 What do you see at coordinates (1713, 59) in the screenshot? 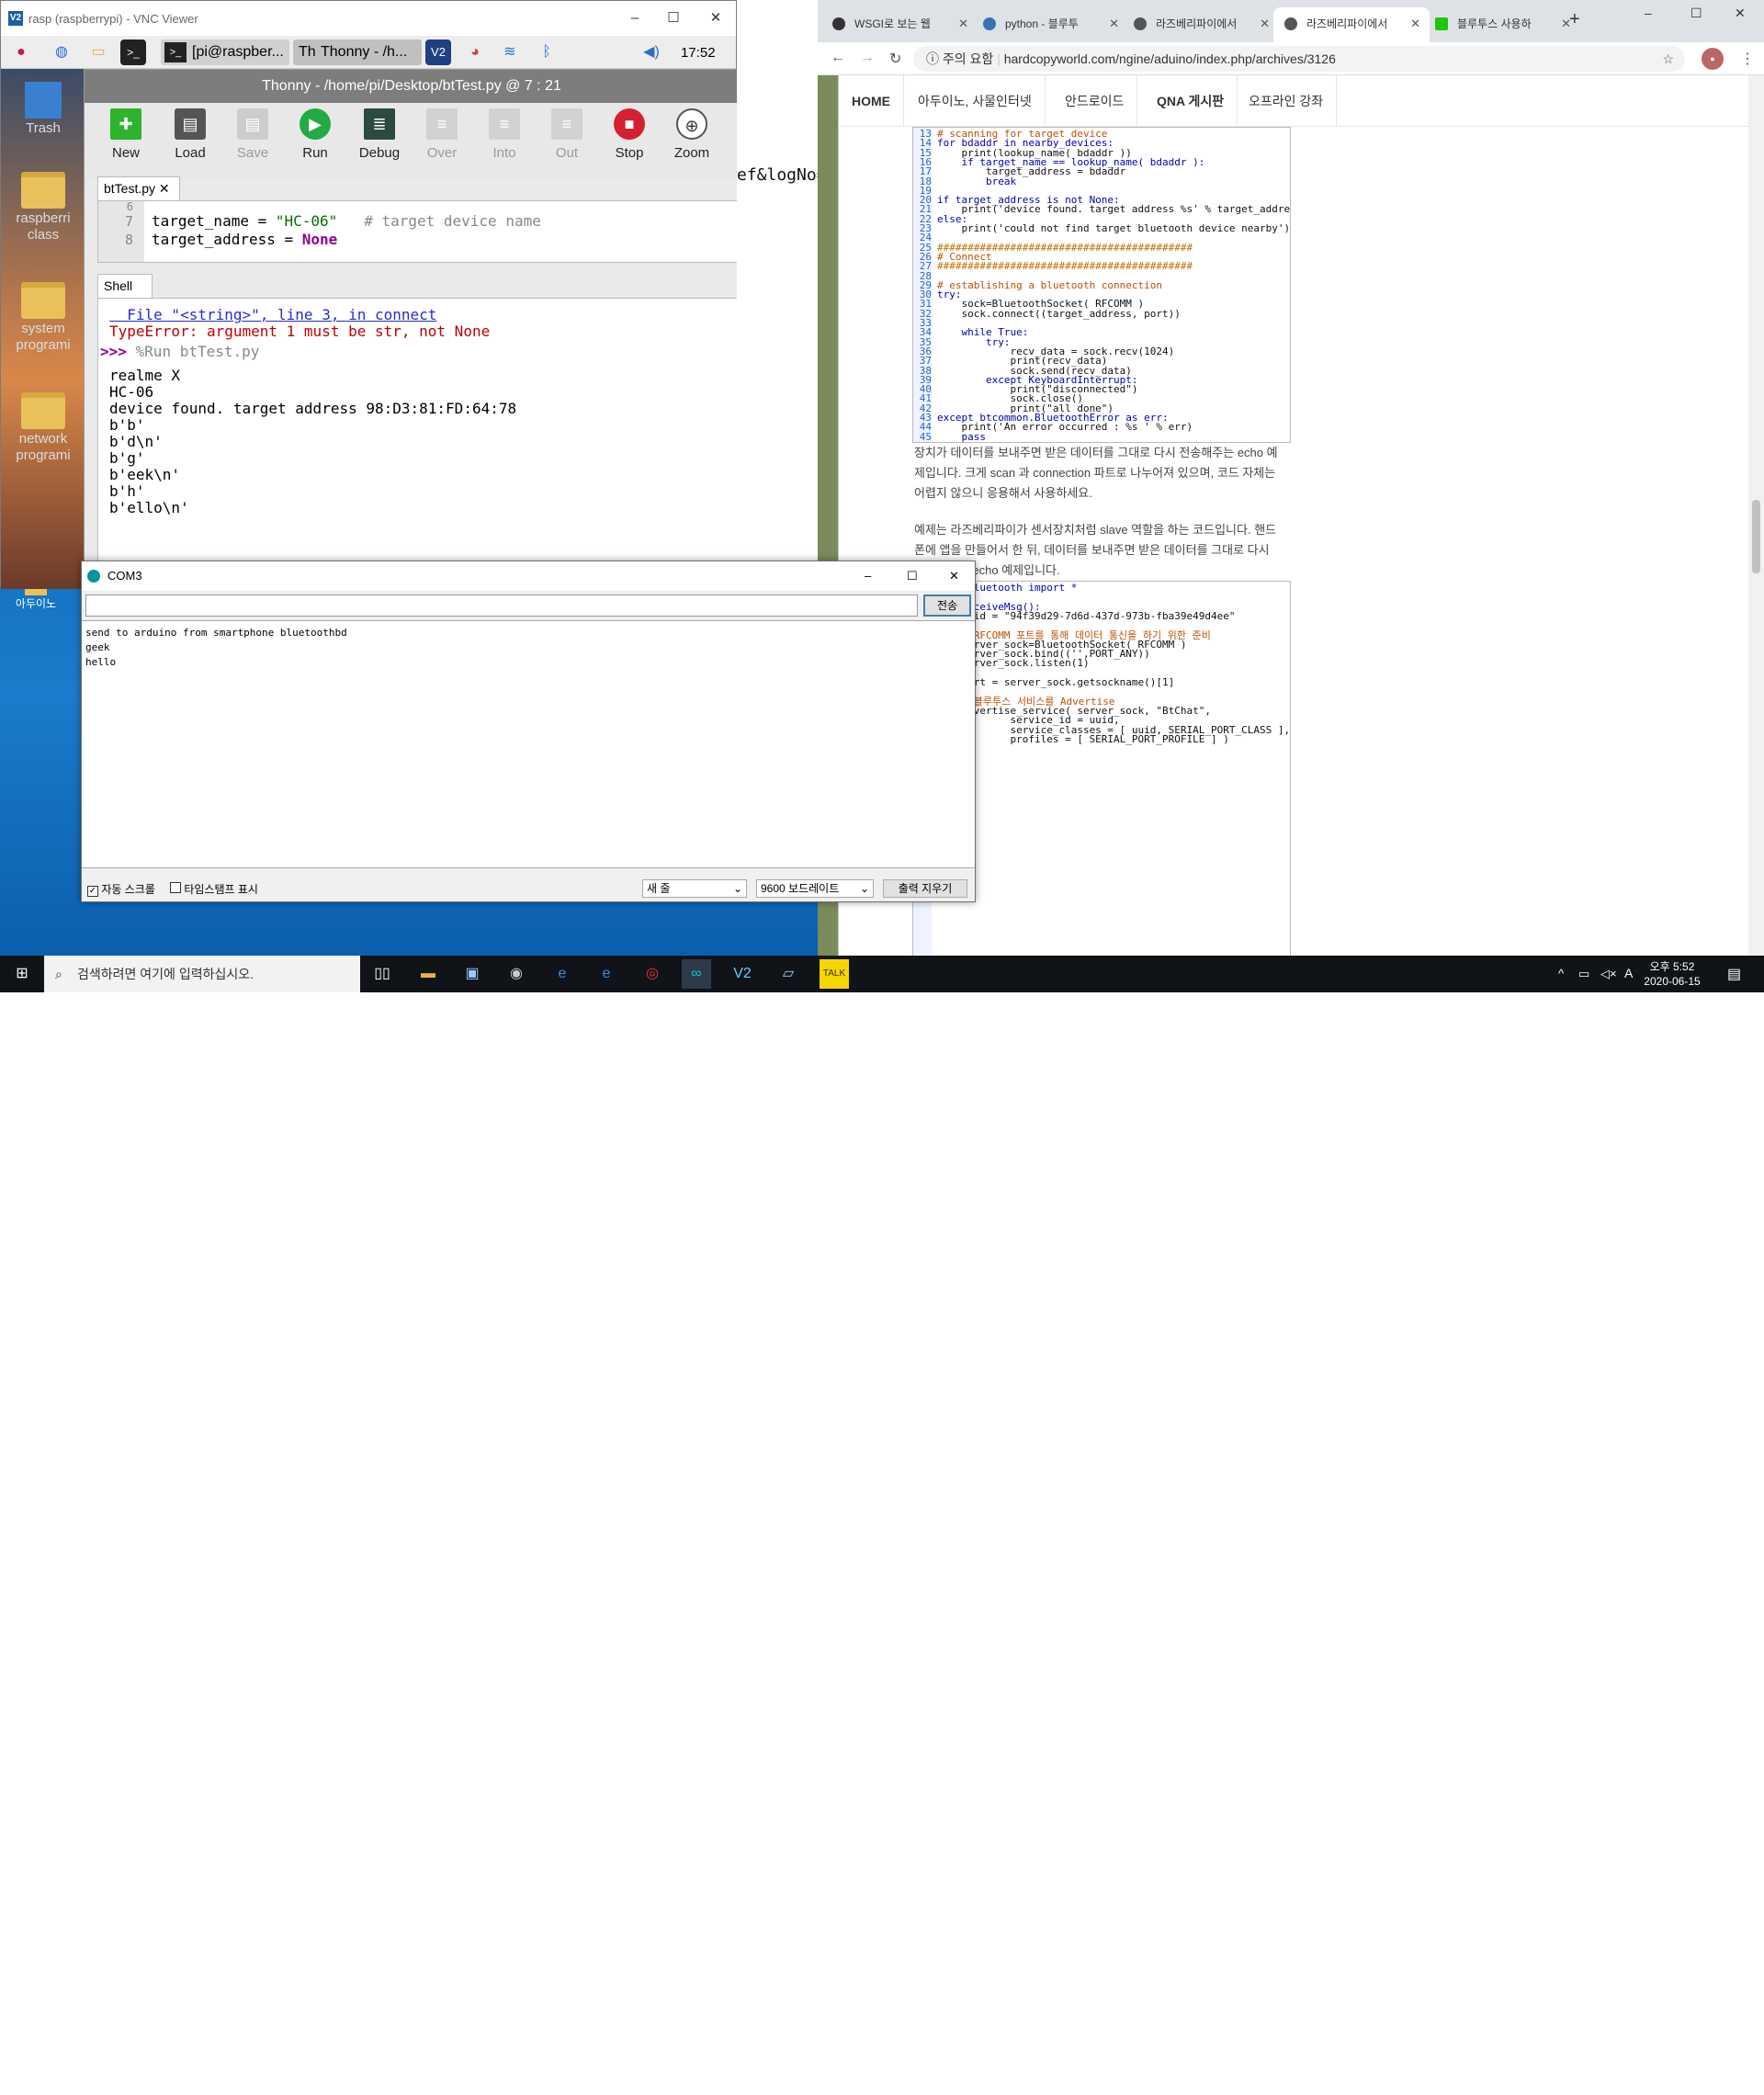
I see `profile-avatar: ●` at bounding box center [1713, 59].